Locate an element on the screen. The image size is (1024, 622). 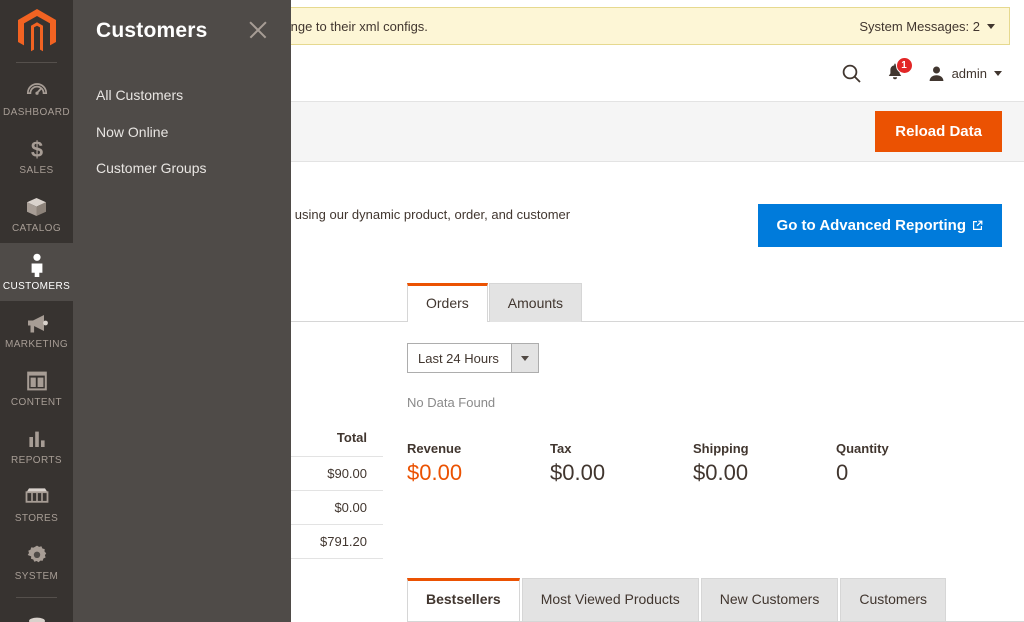
flyout-header: Customers is located at coordinates (182, 31).